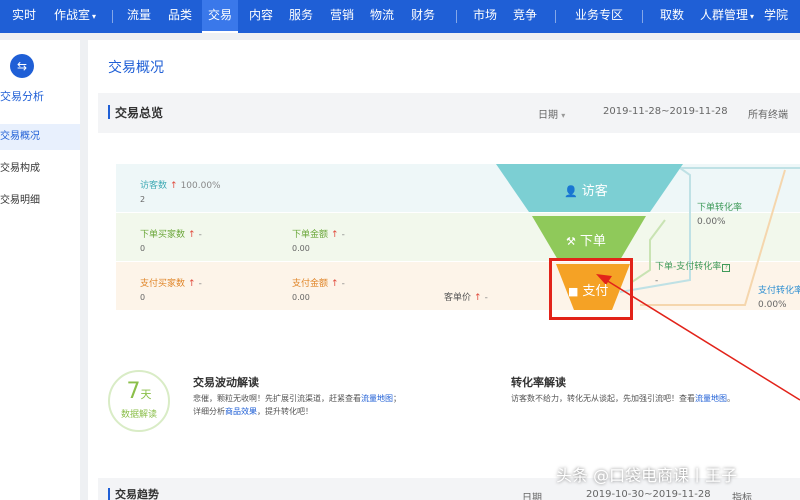 This screenshot has width=800, height=500. I want to click on conv-text-part: 访客数不给力，转化无从谈起，先加强引流吧！查看, so click(603, 398).